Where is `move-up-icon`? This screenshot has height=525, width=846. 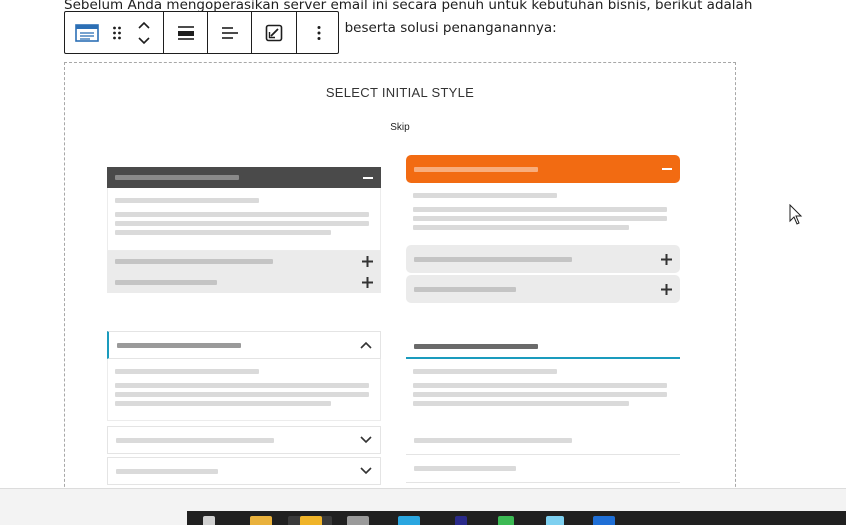
move-up-icon is located at coordinates (144, 25).